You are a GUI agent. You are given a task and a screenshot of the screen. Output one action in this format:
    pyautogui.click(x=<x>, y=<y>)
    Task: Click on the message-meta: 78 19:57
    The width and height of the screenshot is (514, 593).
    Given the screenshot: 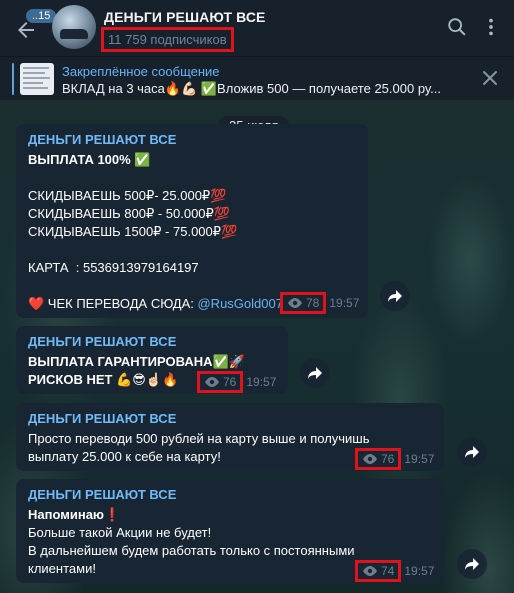 What is the action you would take?
    pyautogui.click(x=319, y=303)
    